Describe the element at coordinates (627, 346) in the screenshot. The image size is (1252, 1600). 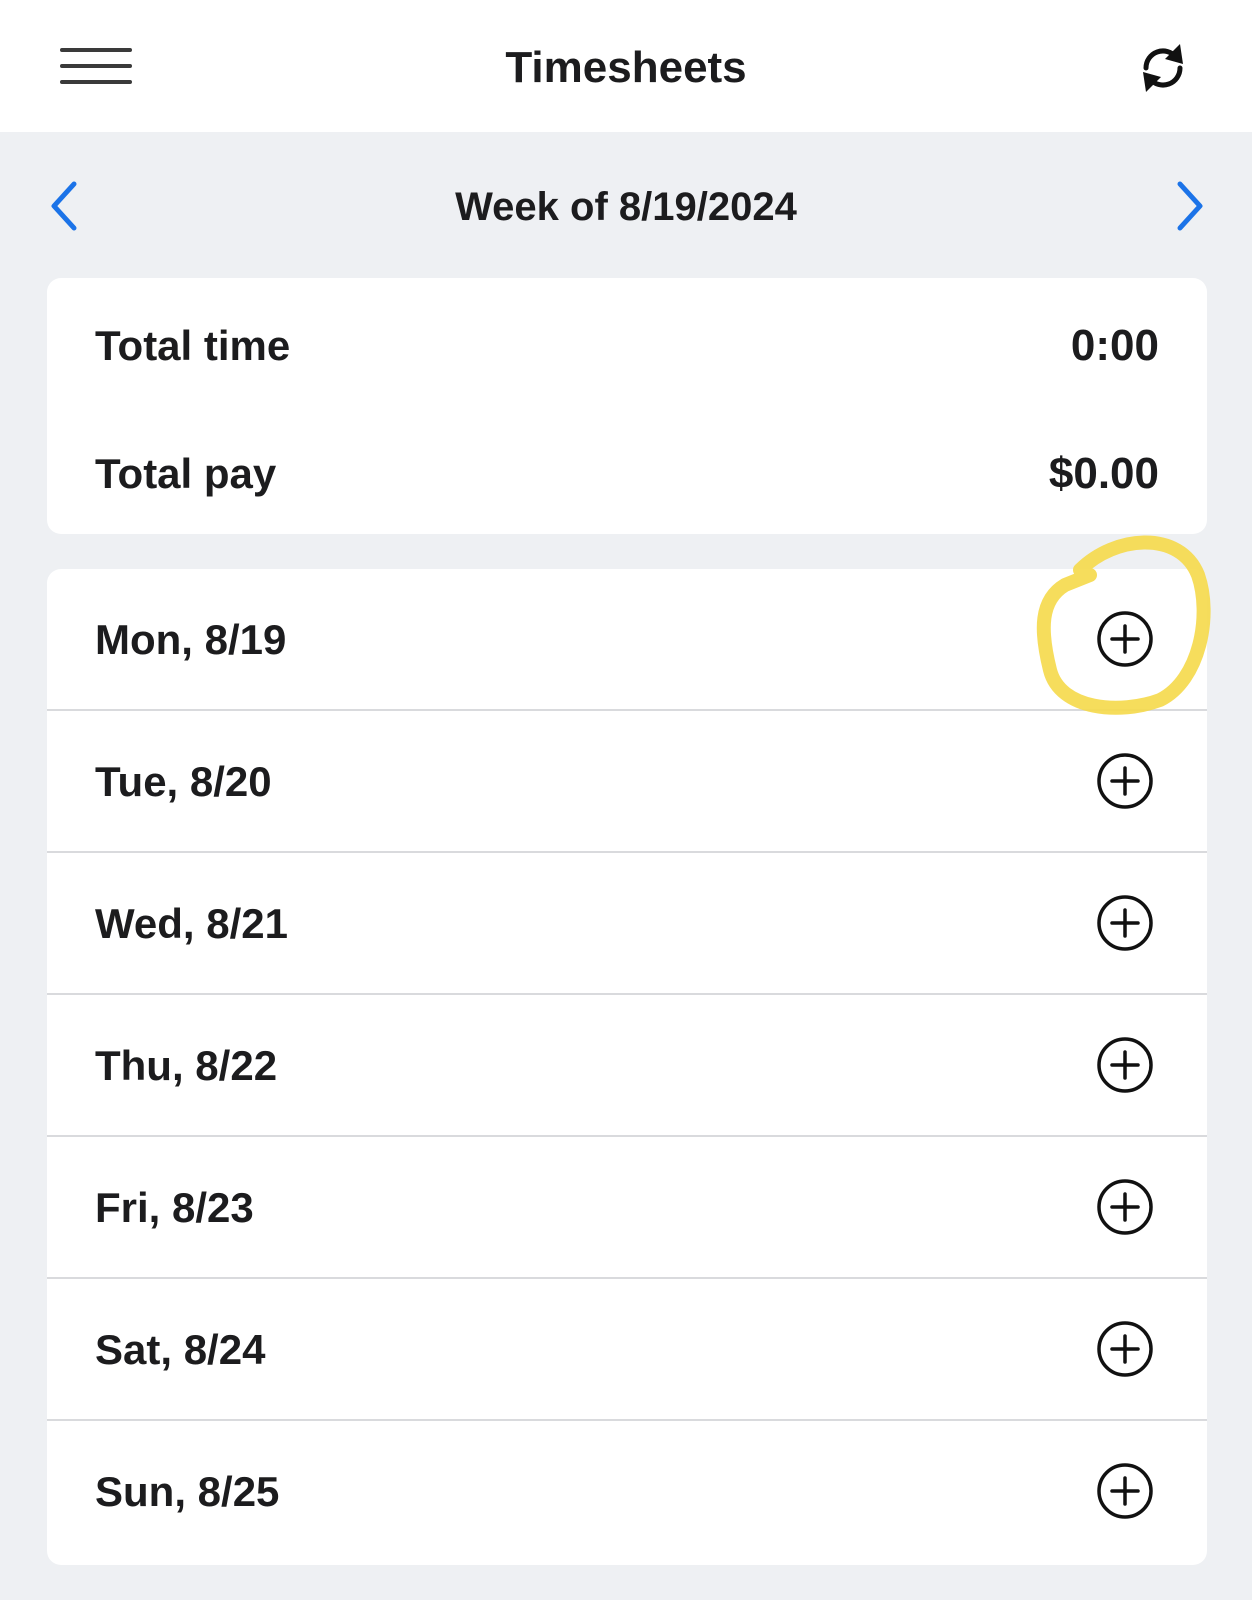
I see `total-time-row: Total time 0:00` at that location.